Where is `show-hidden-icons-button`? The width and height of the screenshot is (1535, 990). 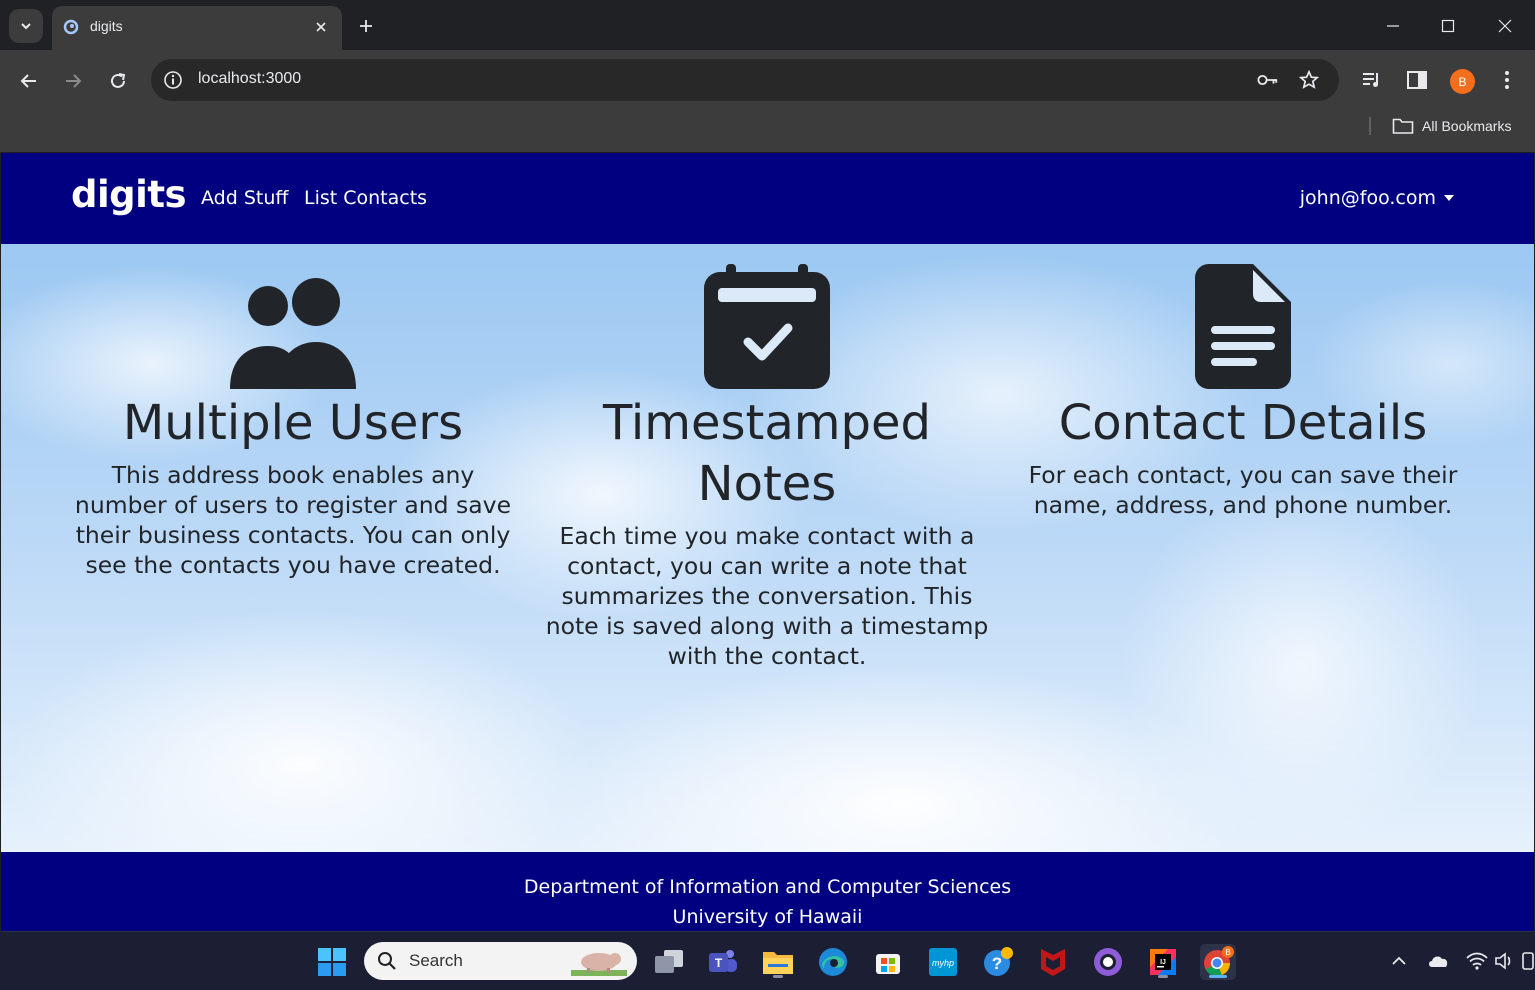
show-hidden-icons-button is located at coordinates (1399, 961).